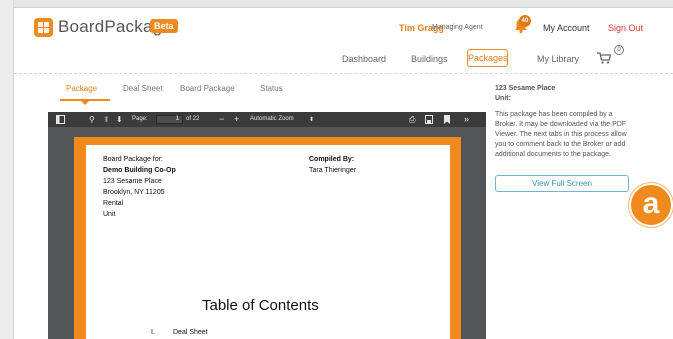  Describe the element at coordinates (143, 88) in the screenshot. I see `tab-deal-sheet: Deal Sheet` at that location.